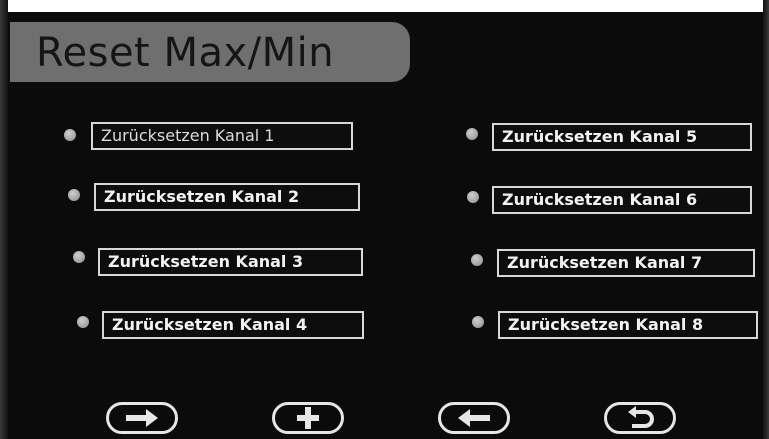  I want to click on channel-2-radio, so click(74, 195).